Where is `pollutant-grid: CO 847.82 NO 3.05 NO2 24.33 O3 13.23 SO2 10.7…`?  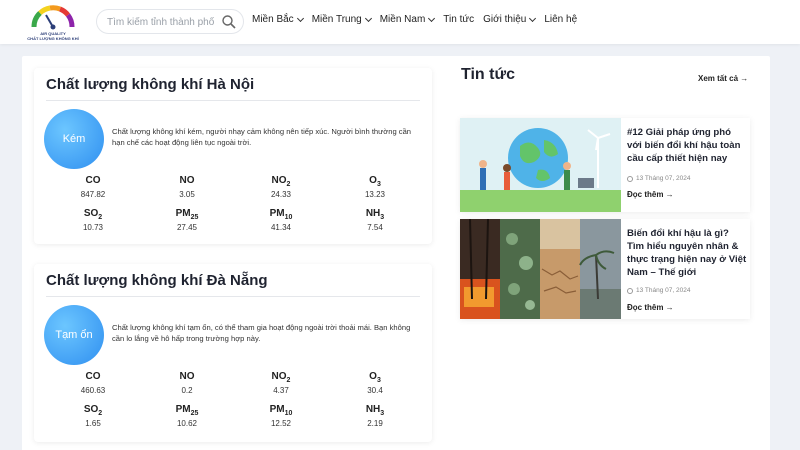
pollutant-grid: CO 847.82 NO 3.05 NO2 24.33 O3 13.23 SO2 10.7… is located at coordinates (234, 207).